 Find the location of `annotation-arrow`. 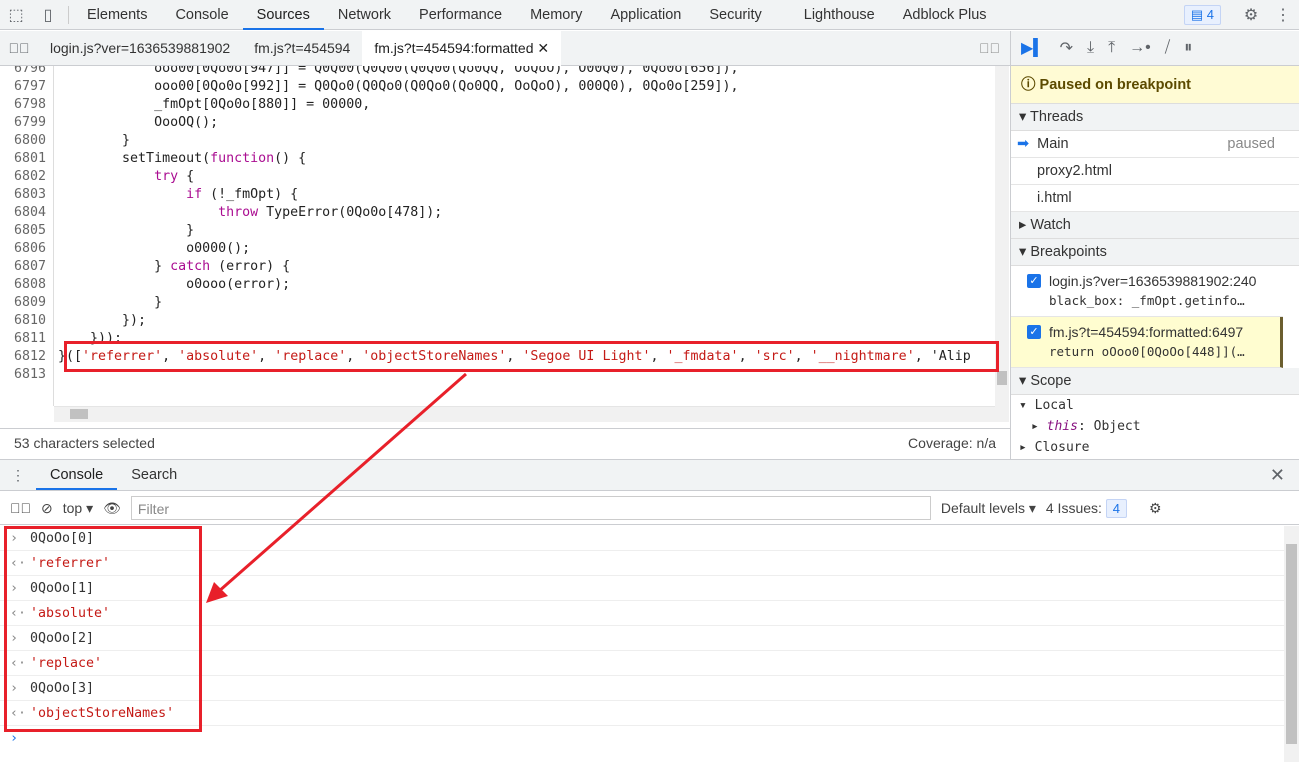

annotation-arrow is located at coordinates (336, 487).